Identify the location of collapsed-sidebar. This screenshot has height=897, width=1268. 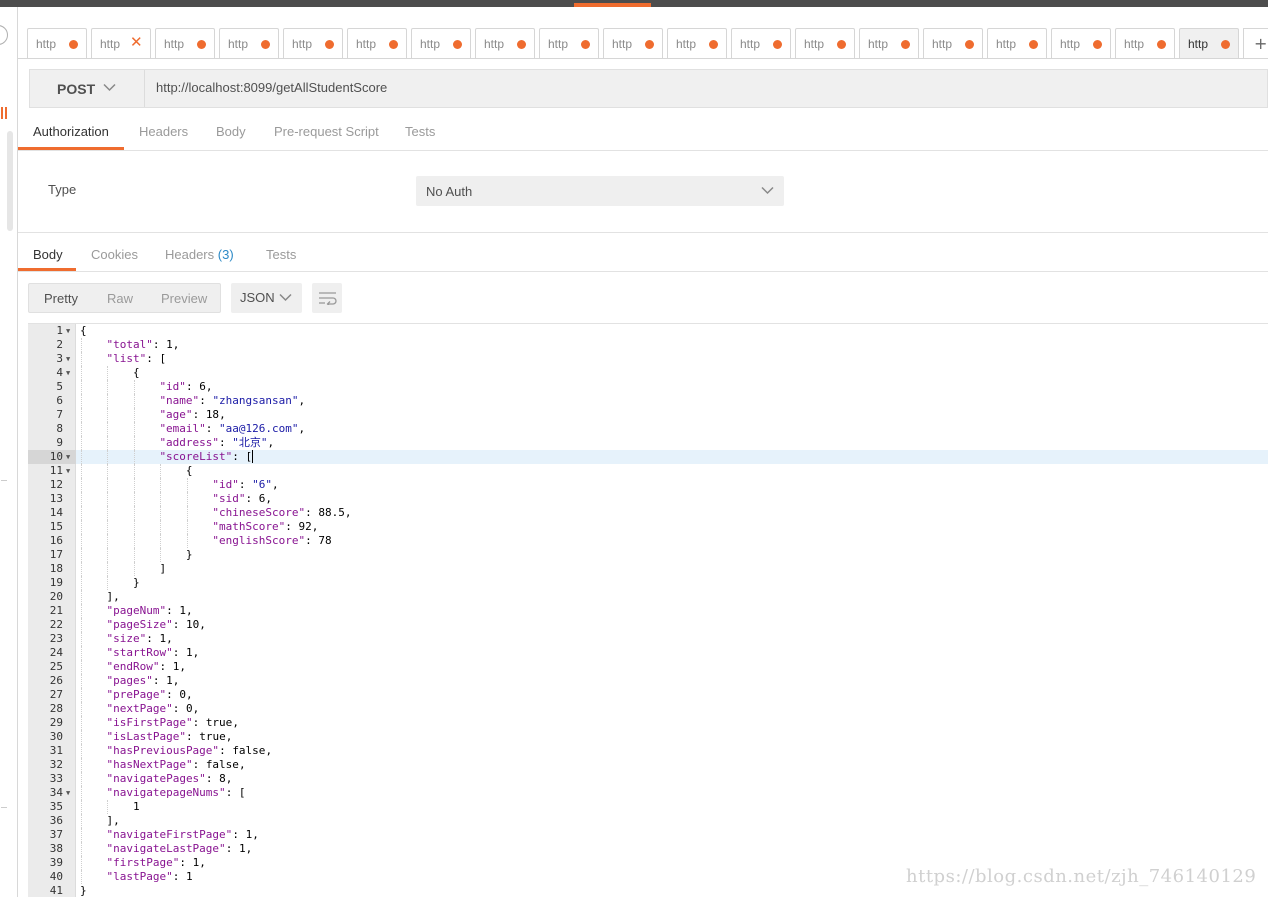
(9, 452).